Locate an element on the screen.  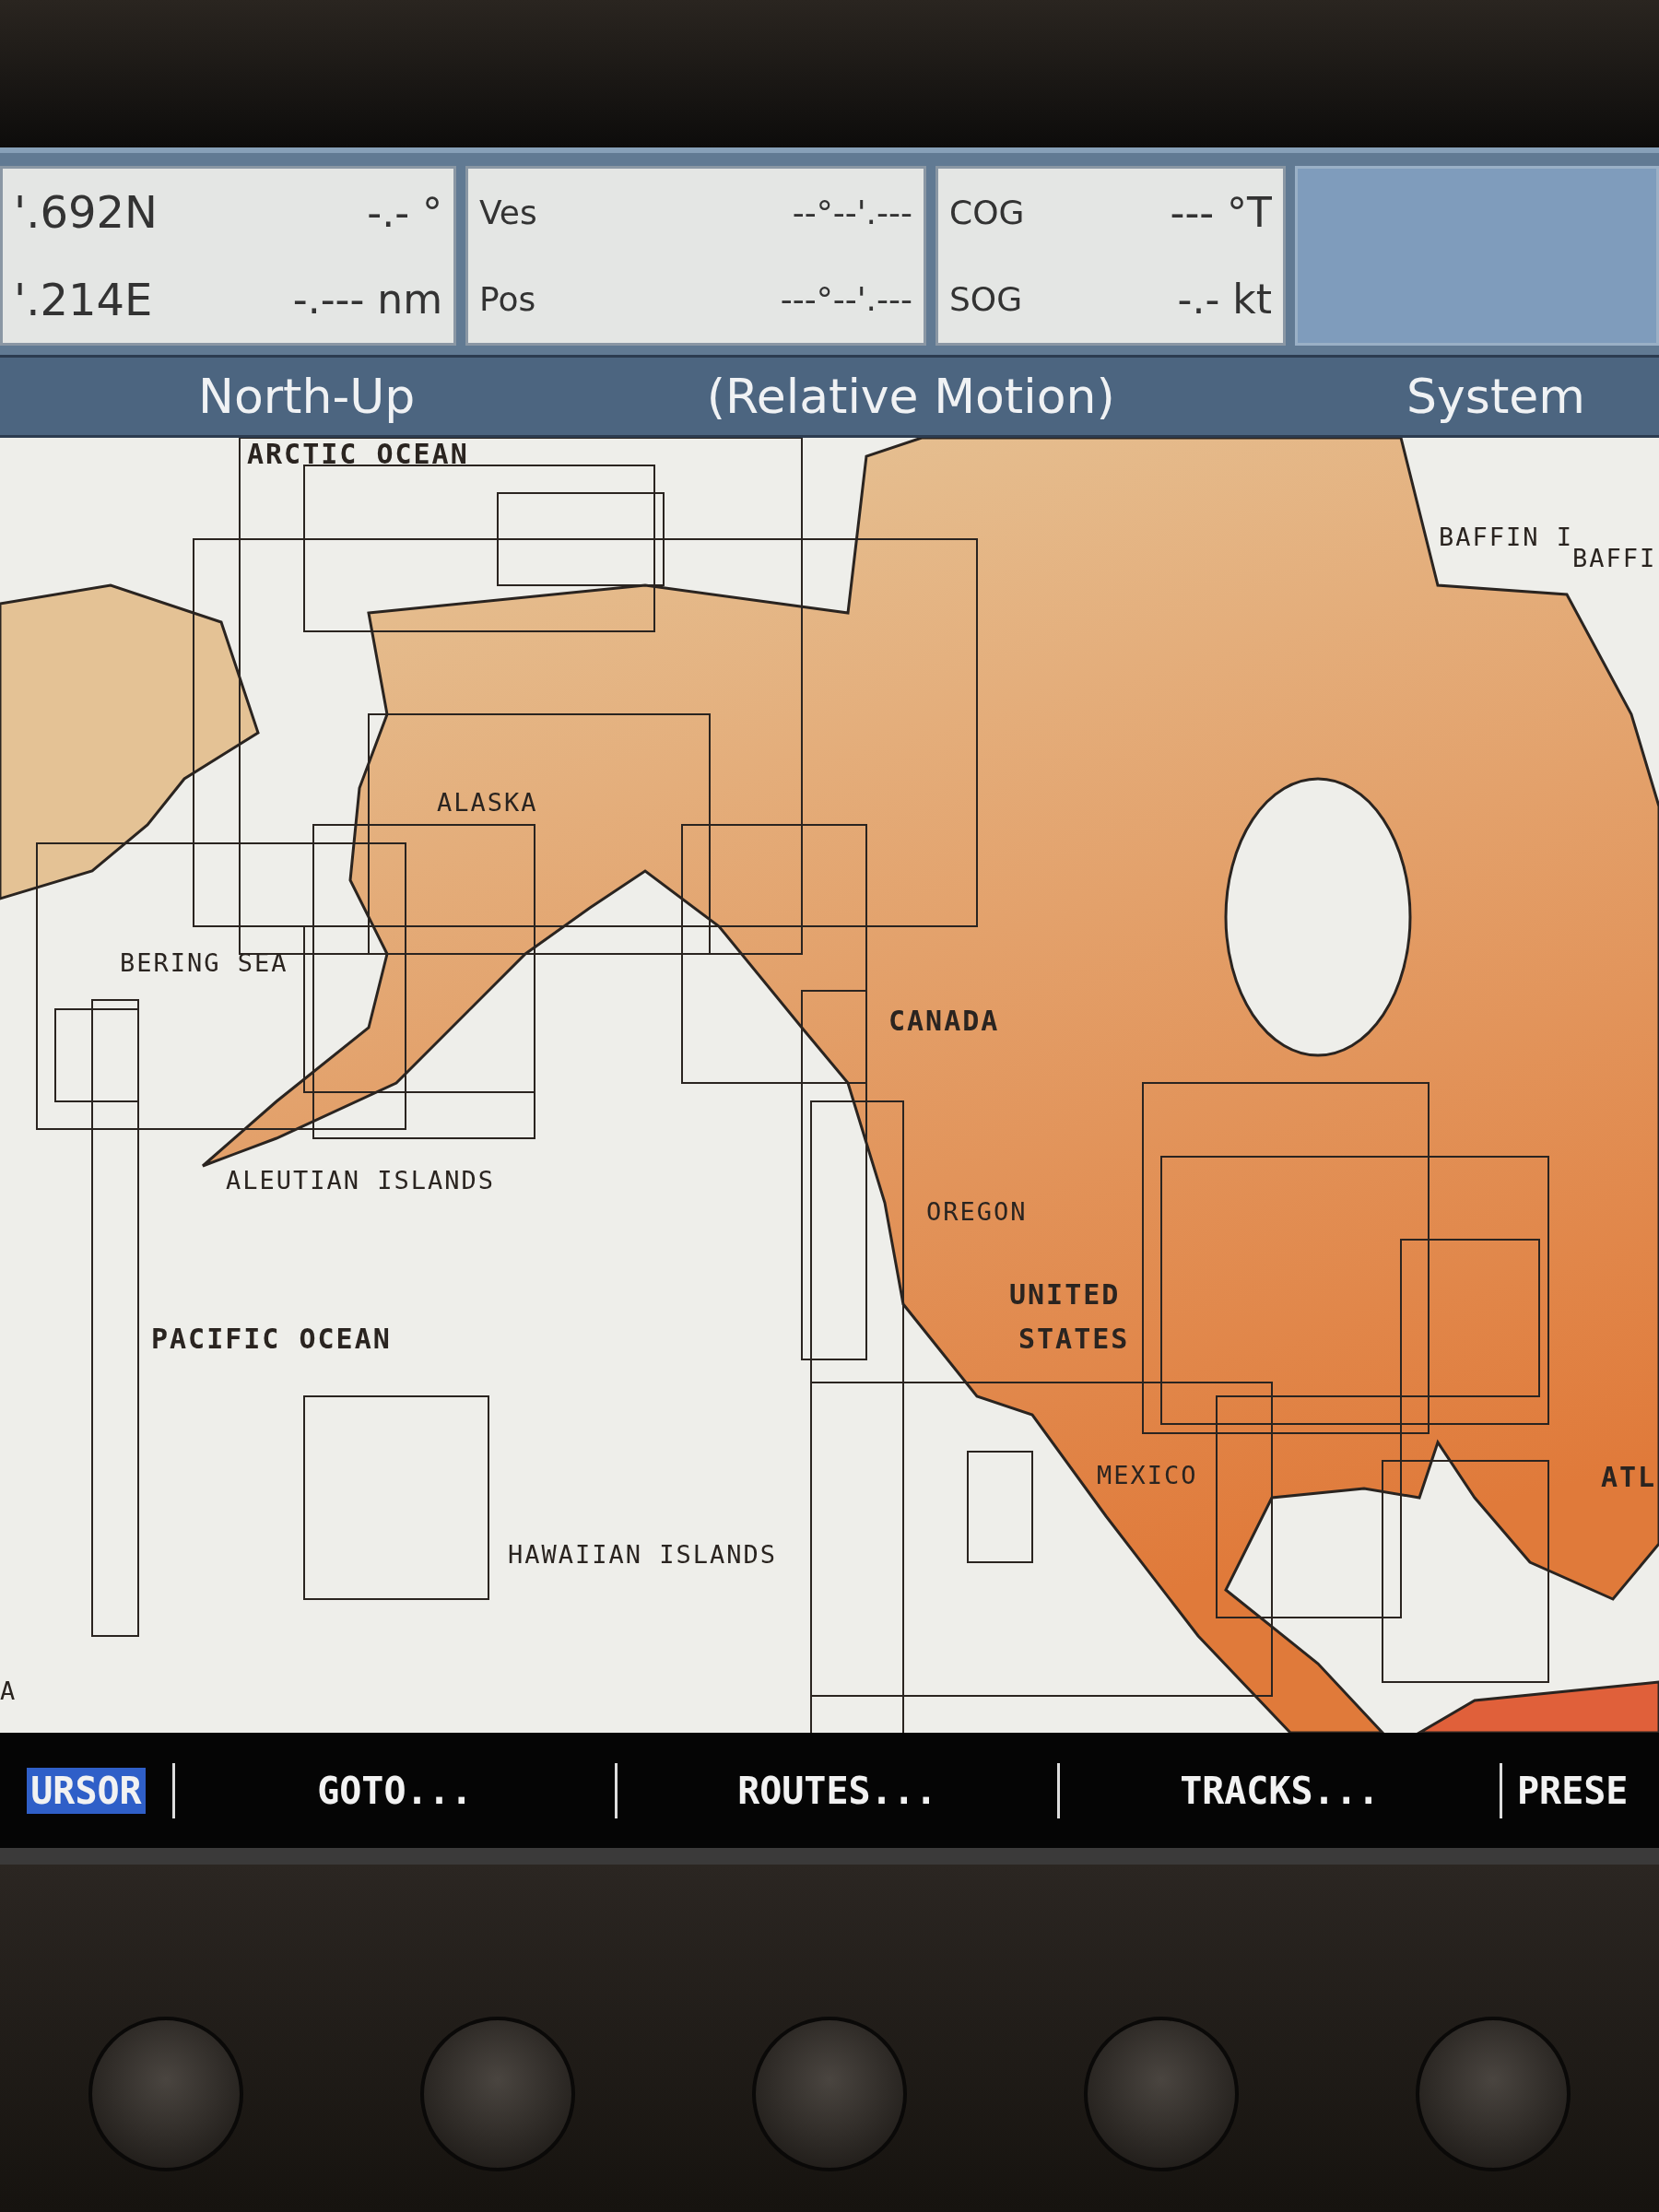
field-label: COG is located at coordinates (987, 212).